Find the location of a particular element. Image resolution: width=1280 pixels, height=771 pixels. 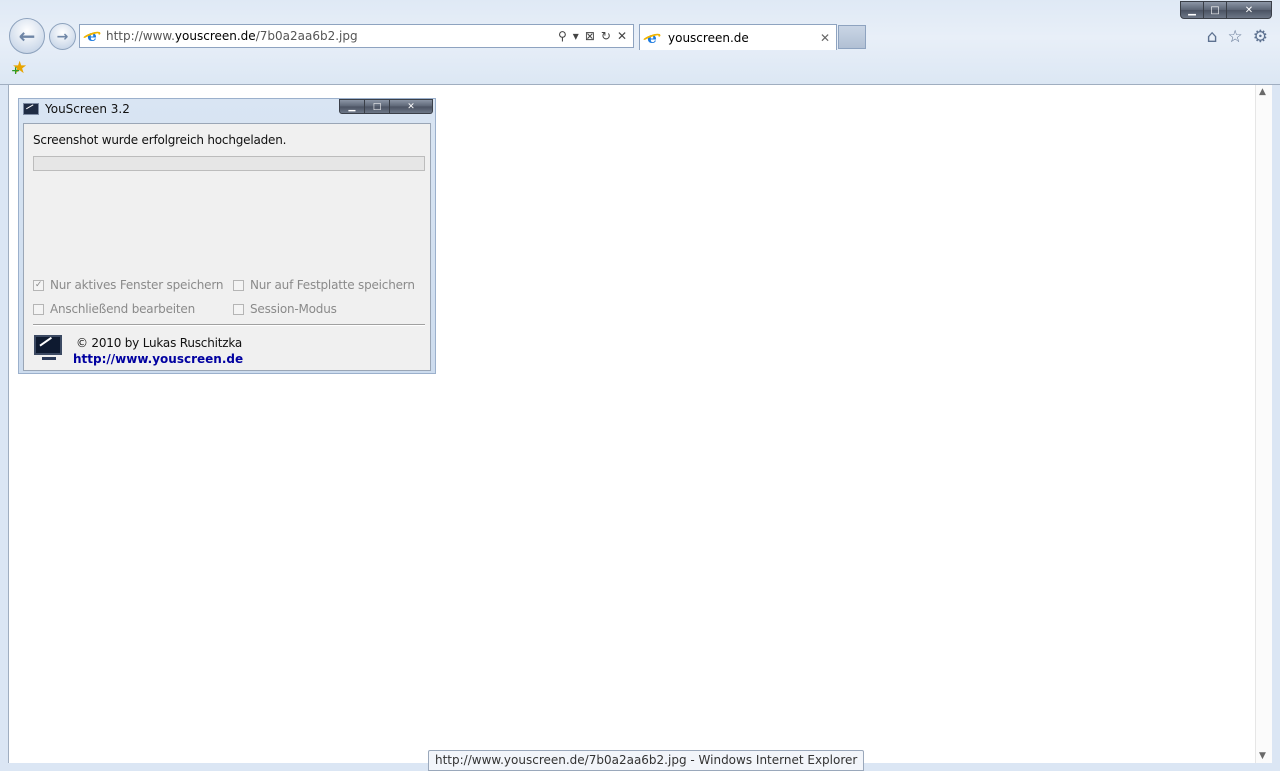

option-label: Nur auf Festplatte speichern is located at coordinates (332, 285).